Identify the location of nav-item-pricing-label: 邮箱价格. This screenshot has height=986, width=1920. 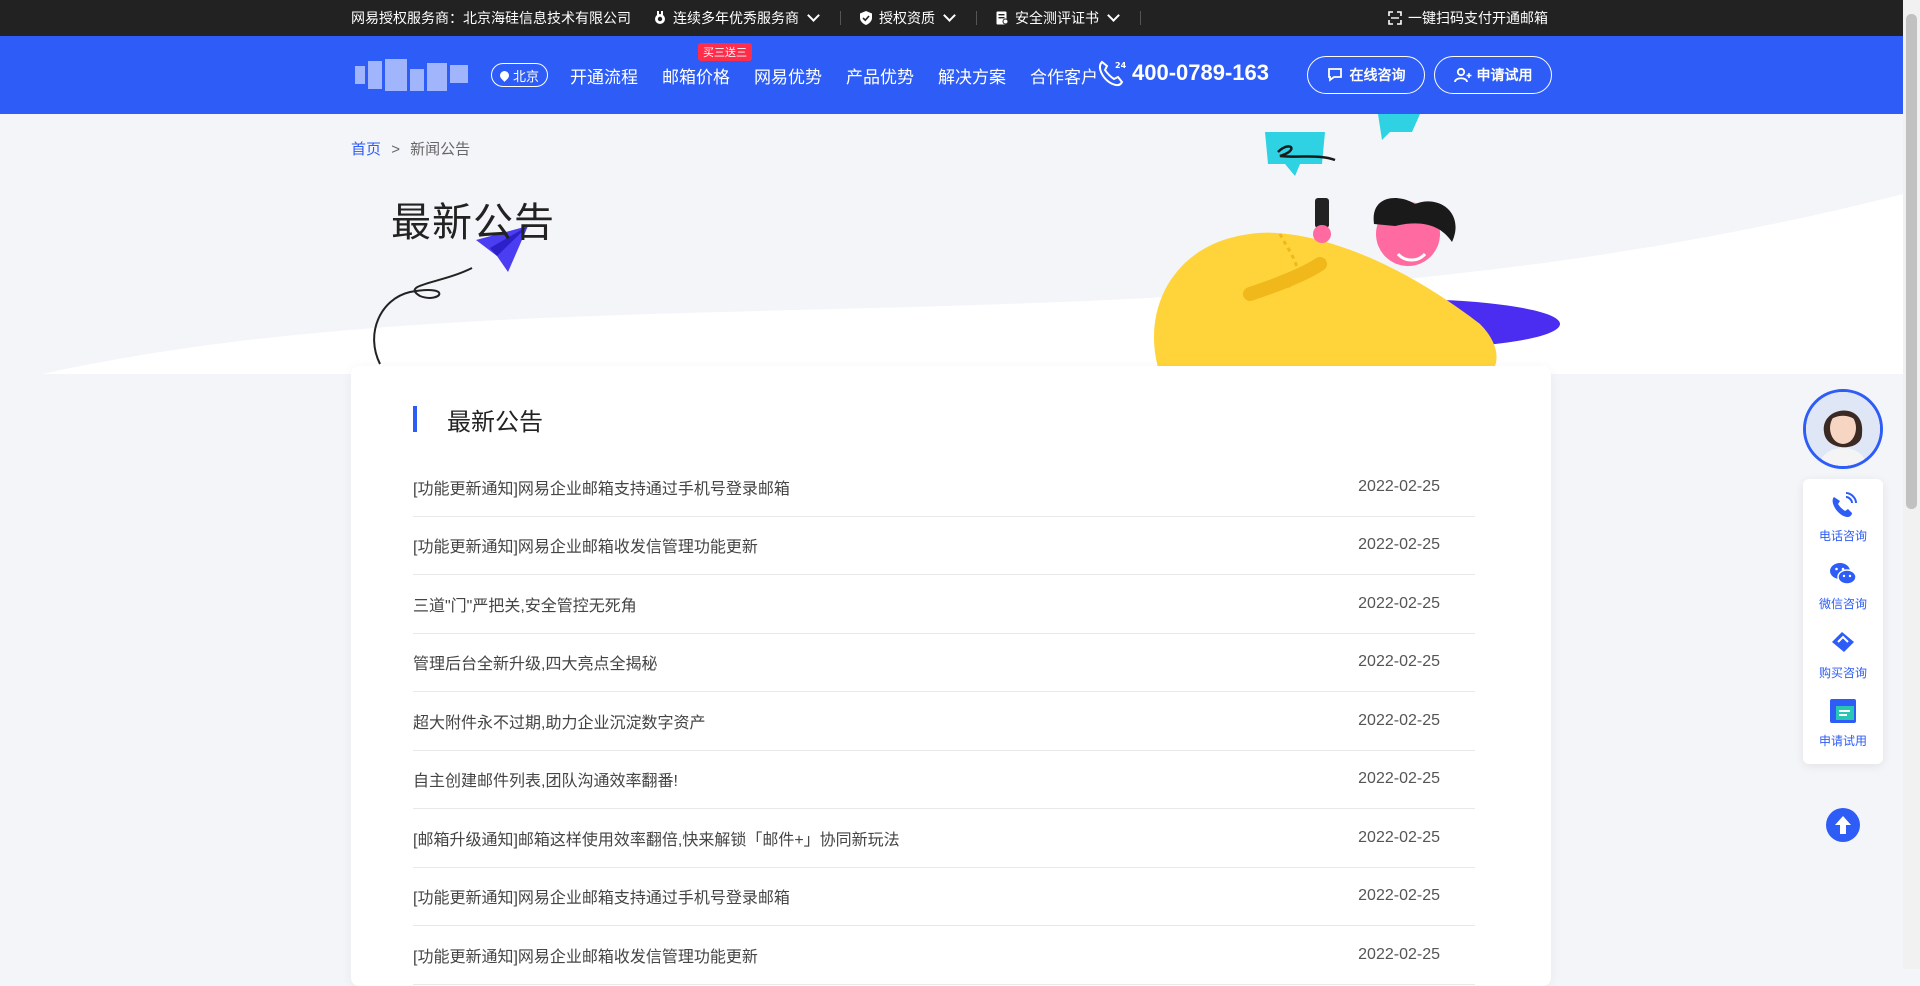
(696, 77).